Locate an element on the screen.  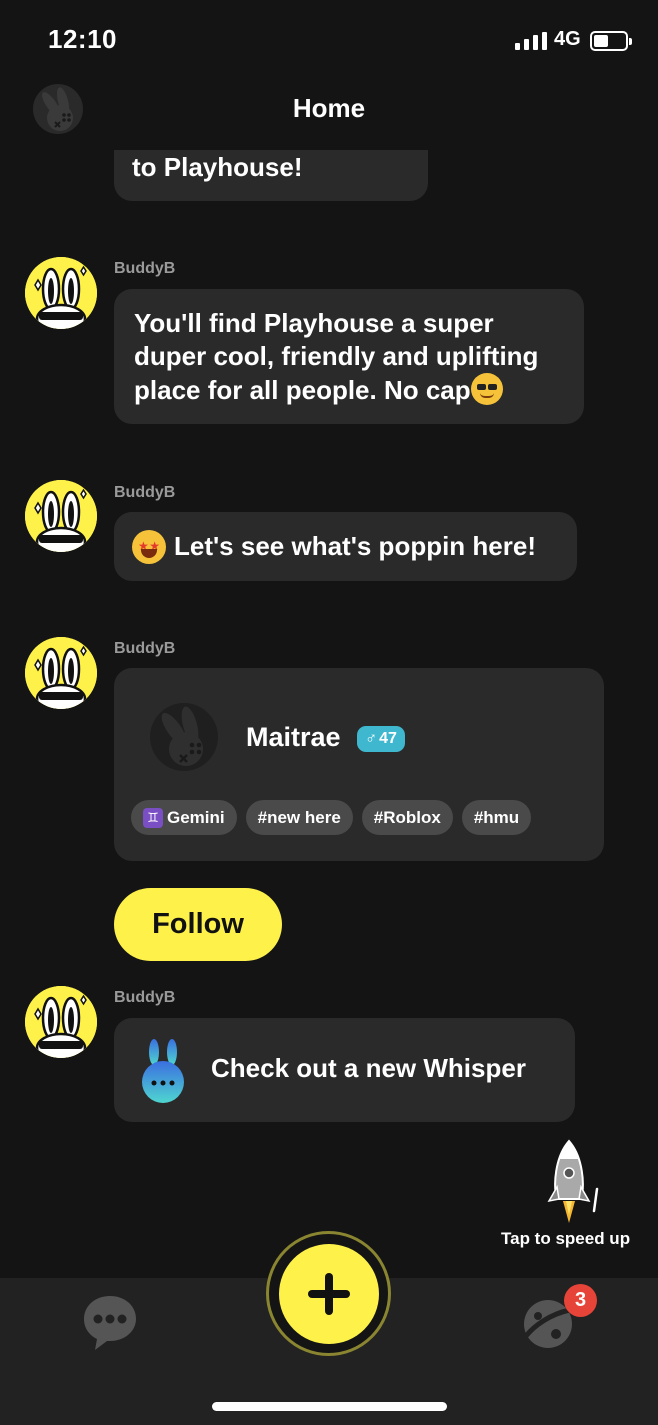
user-avatar is located at coordinates (184, 737).